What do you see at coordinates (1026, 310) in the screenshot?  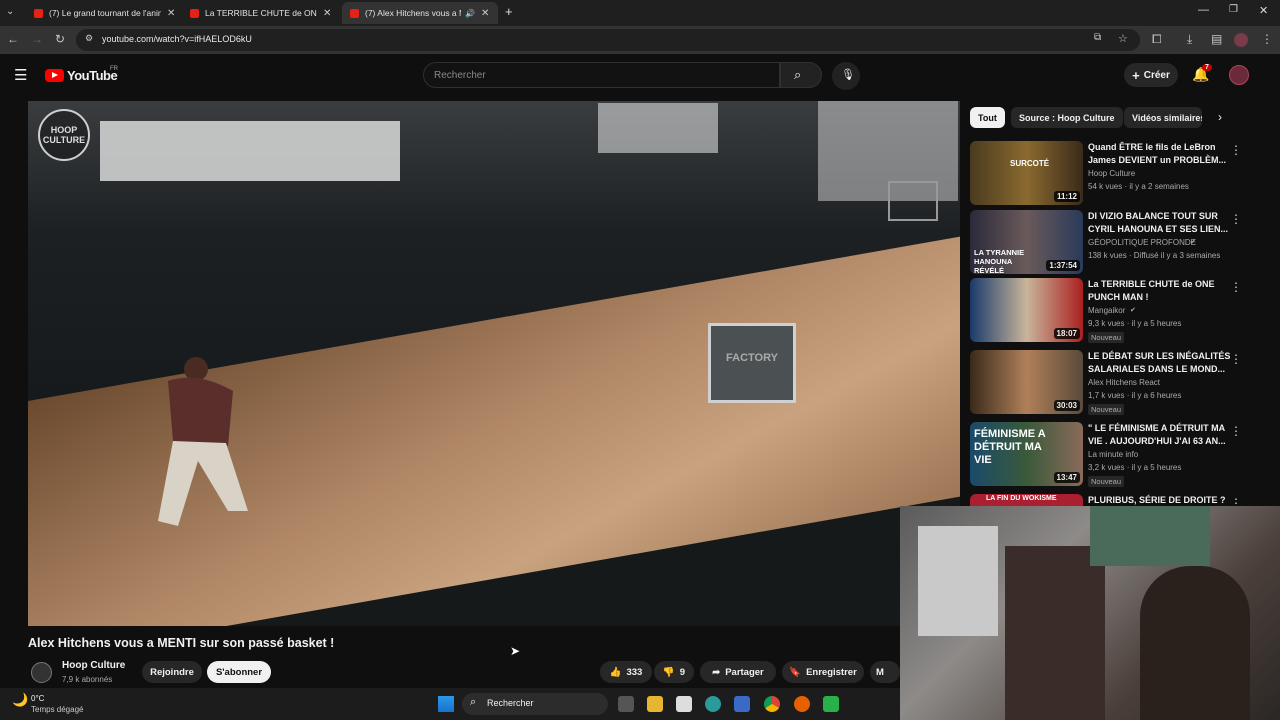 I see `video-thumbnail: 18:07` at bounding box center [1026, 310].